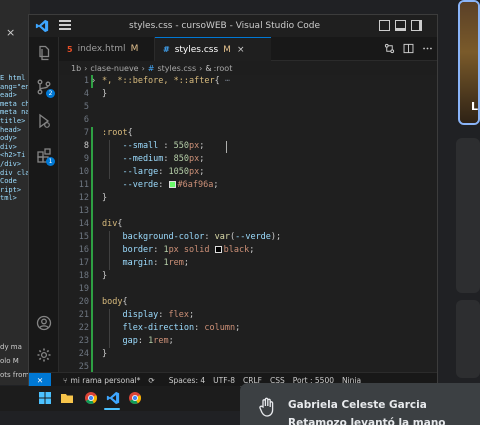 The width and height of the screenshot is (480, 425). Describe the element at coordinates (248, 276) in the screenshot. I see `code-line: 18}` at that location.